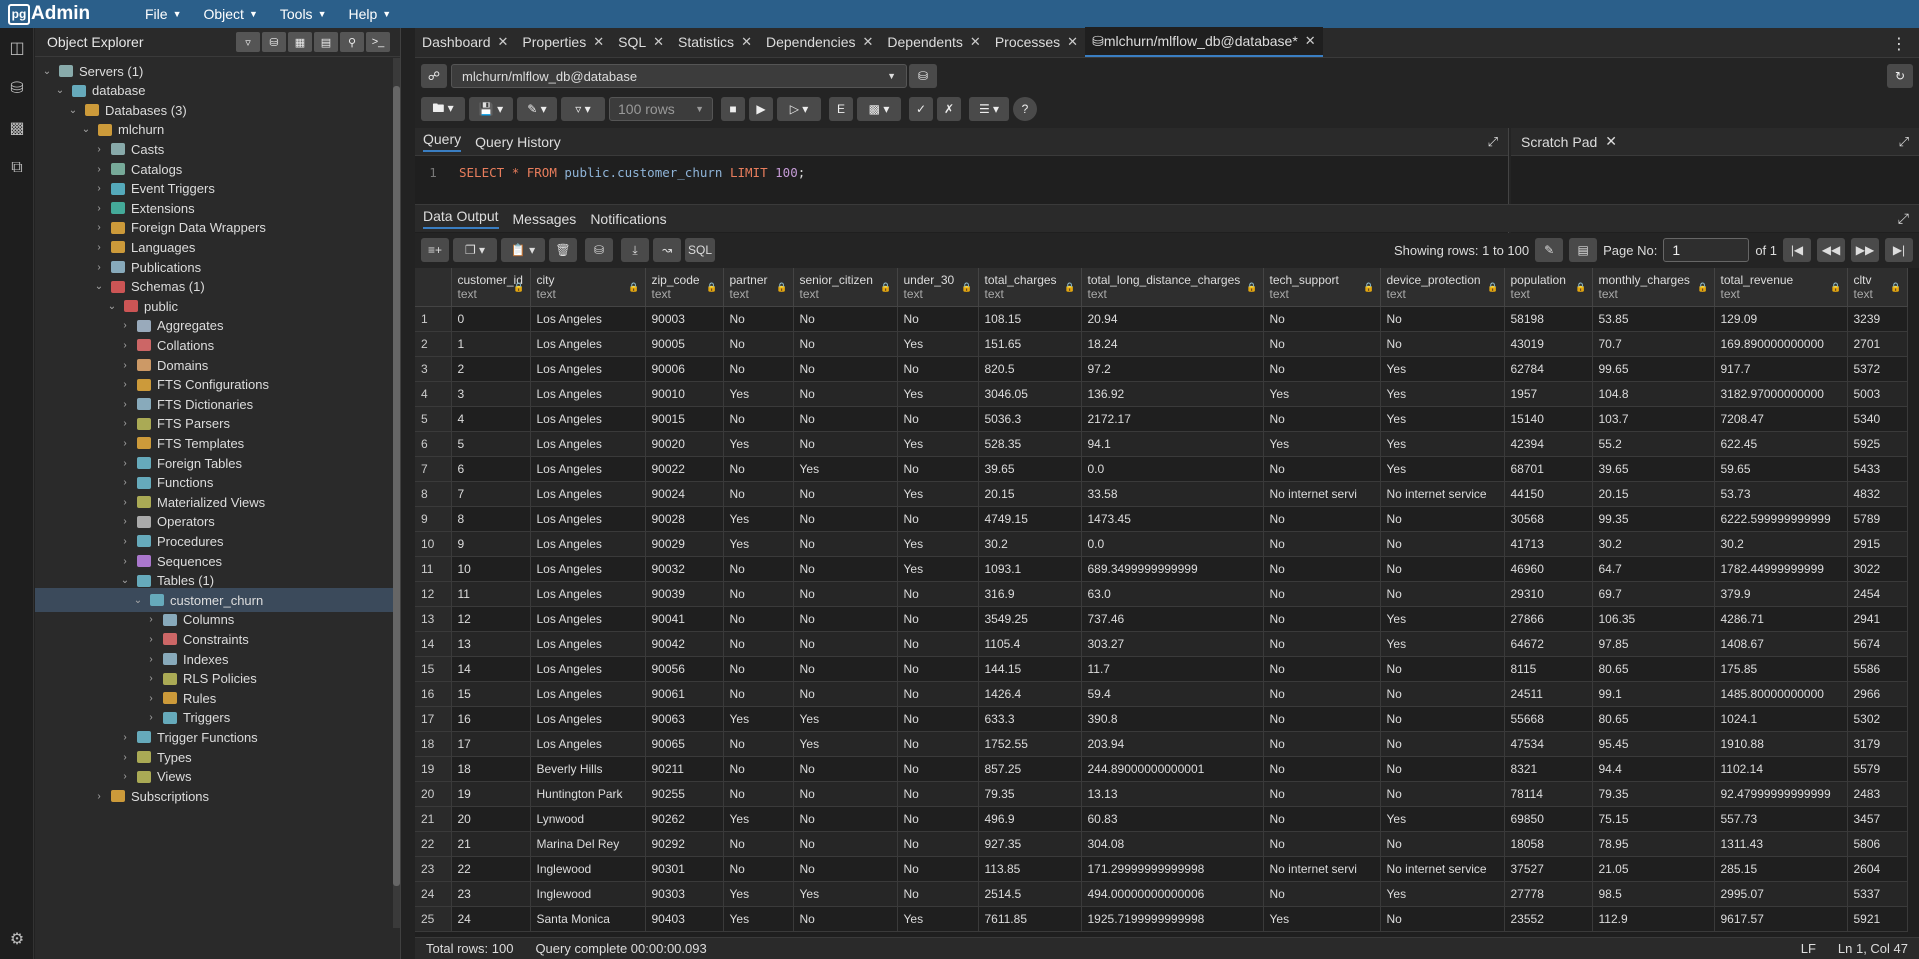 This screenshot has height=959, width=1919. What do you see at coordinates (1548, 619) in the screenshot?
I see `table-cell: 27866` at bounding box center [1548, 619].